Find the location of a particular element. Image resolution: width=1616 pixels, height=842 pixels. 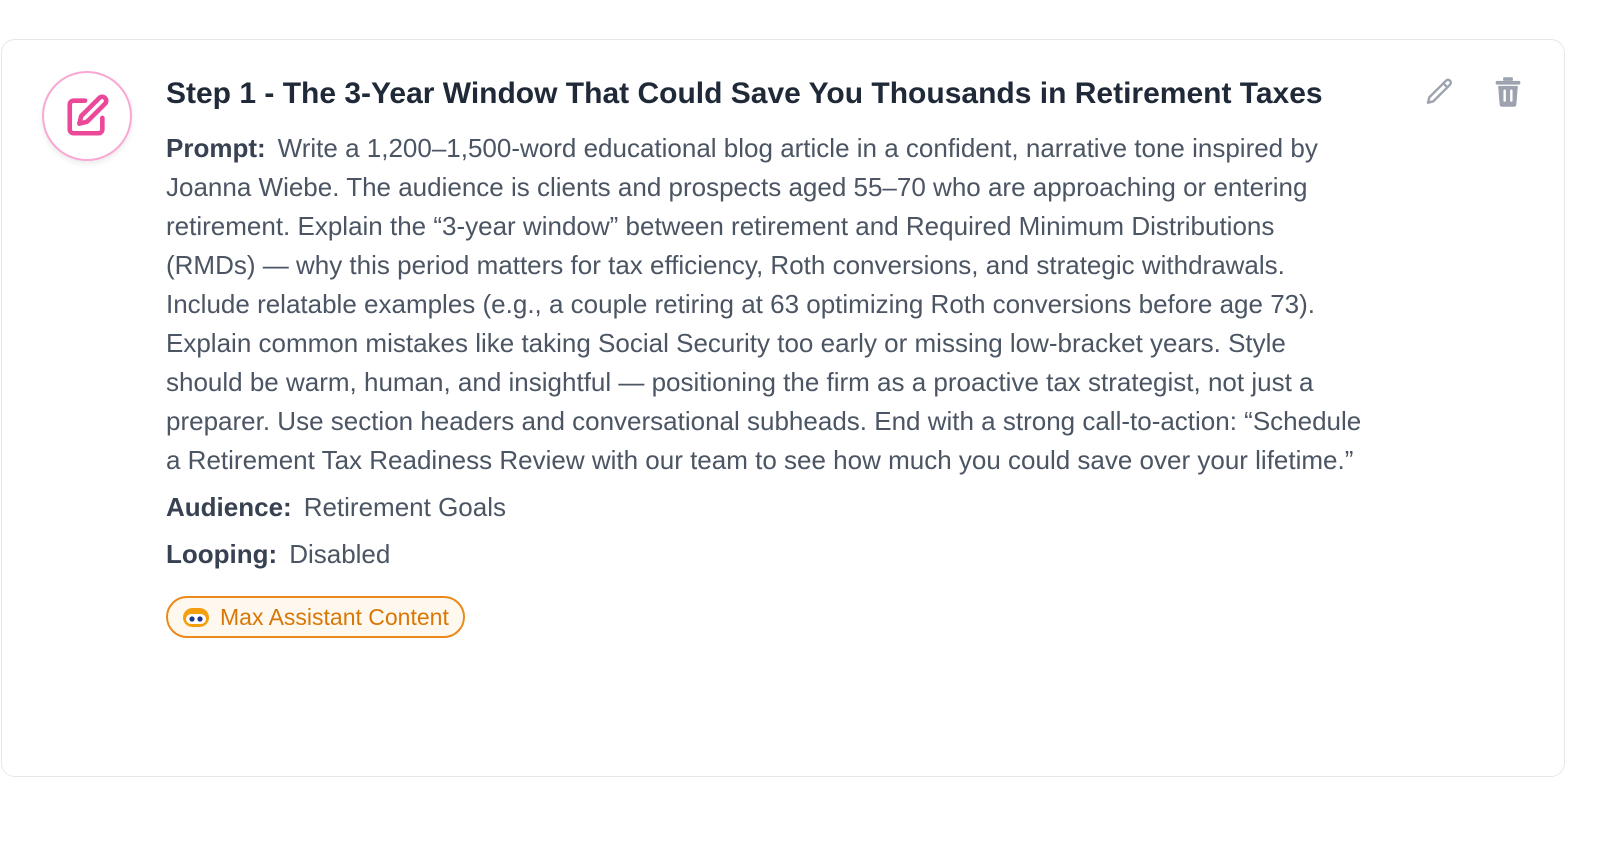

max-assistant-badge: Max Assistant Content is located at coordinates (315, 617).